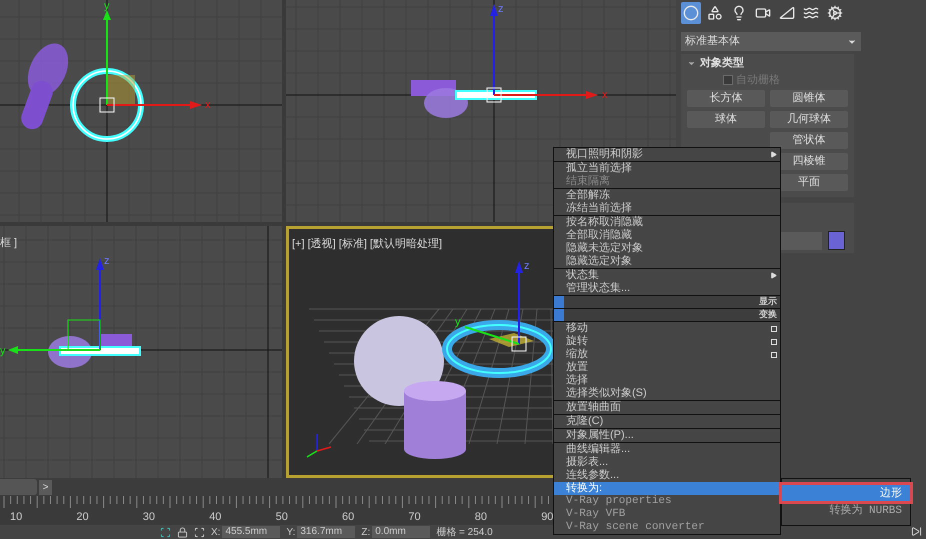 This screenshot has height=539, width=926. Describe the element at coordinates (584, 488) in the screenshot. I see `menu-item-label: 转换为:` at that location.